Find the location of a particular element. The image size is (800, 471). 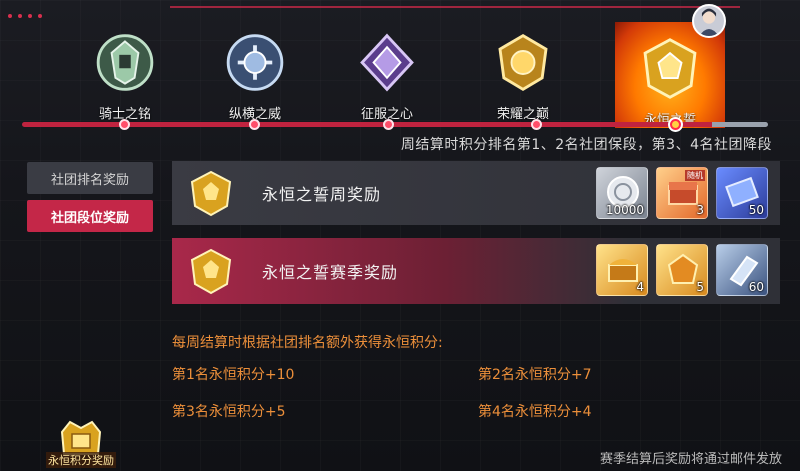

top-accent-line is located at coordinates (455, 7).